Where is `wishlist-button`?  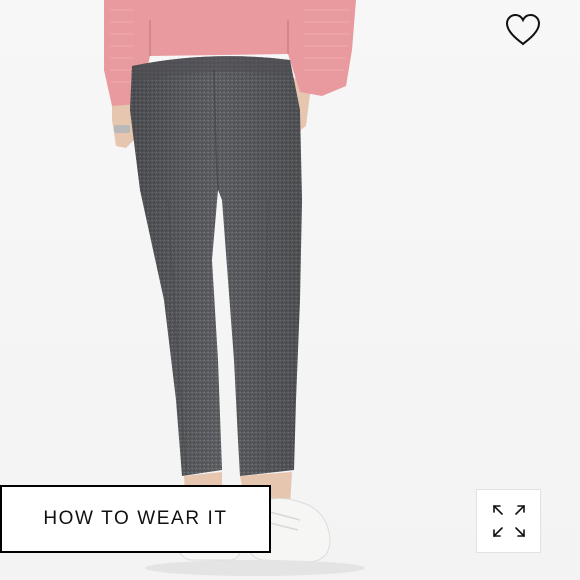 wishlist-button is located at coordinates (523, 30).